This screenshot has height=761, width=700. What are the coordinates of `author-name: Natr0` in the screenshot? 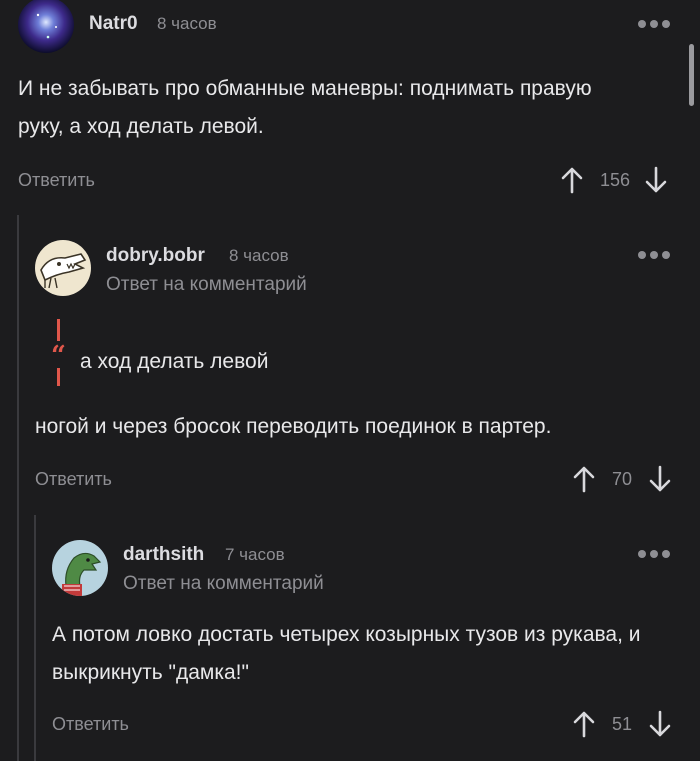 It's located at (113, 24).